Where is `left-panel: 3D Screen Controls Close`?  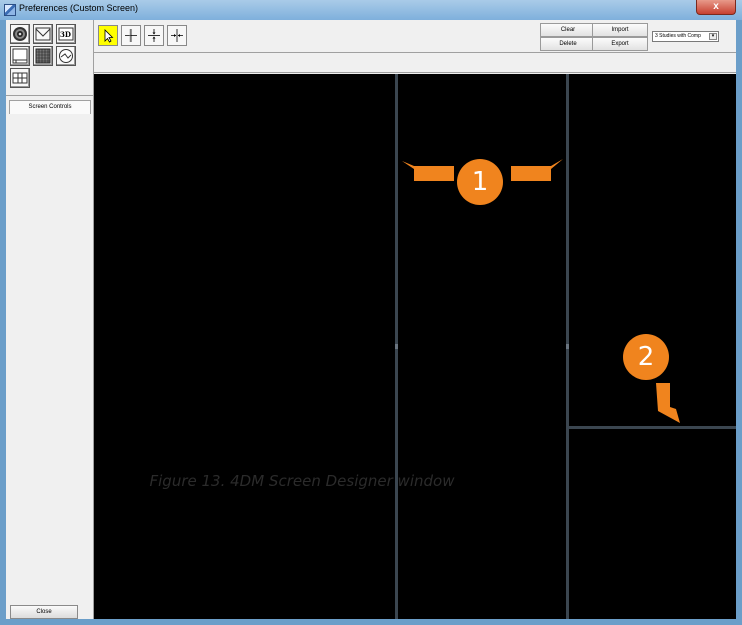
left-panel: 3D Screen Controls Close is located at coordinates (50, 319).